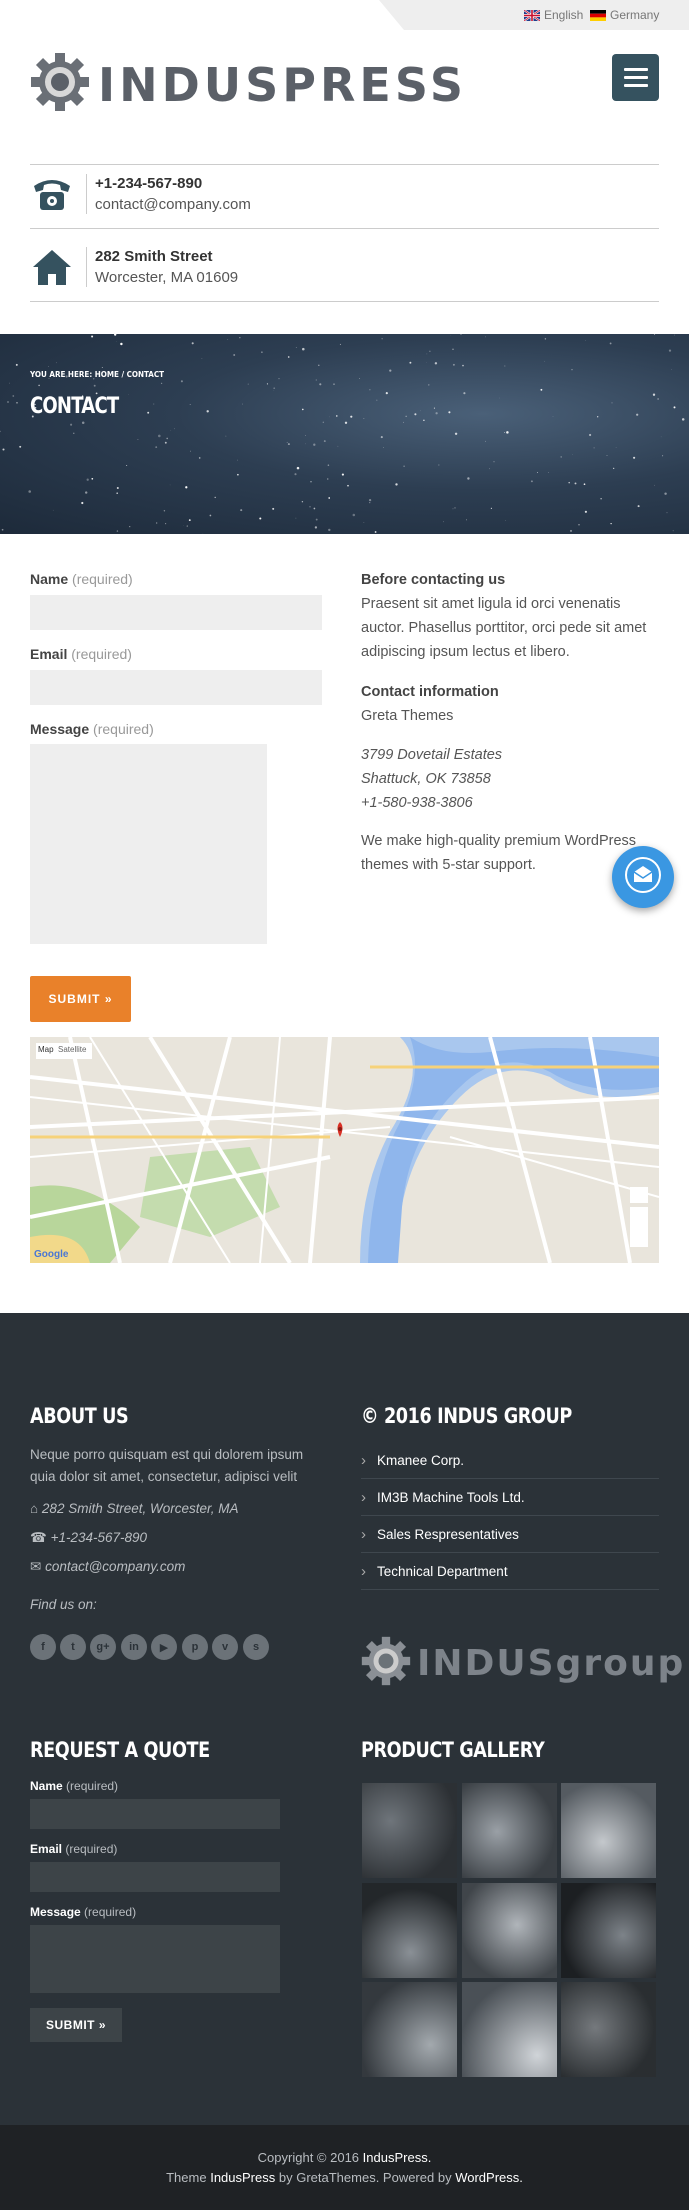 The height and width of the screenshot is (2210, 689). Describe the element at coordinates (154, 256) in the screenshot. I see `header-street: 282 Smith Street` at that location.